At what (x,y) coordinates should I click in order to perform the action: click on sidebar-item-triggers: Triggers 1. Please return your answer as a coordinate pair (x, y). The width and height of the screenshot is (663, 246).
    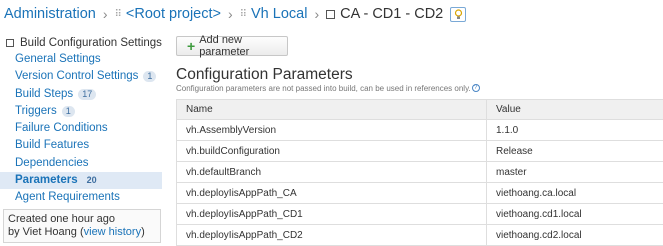
    Looking at the image, I should click on (81, 111).